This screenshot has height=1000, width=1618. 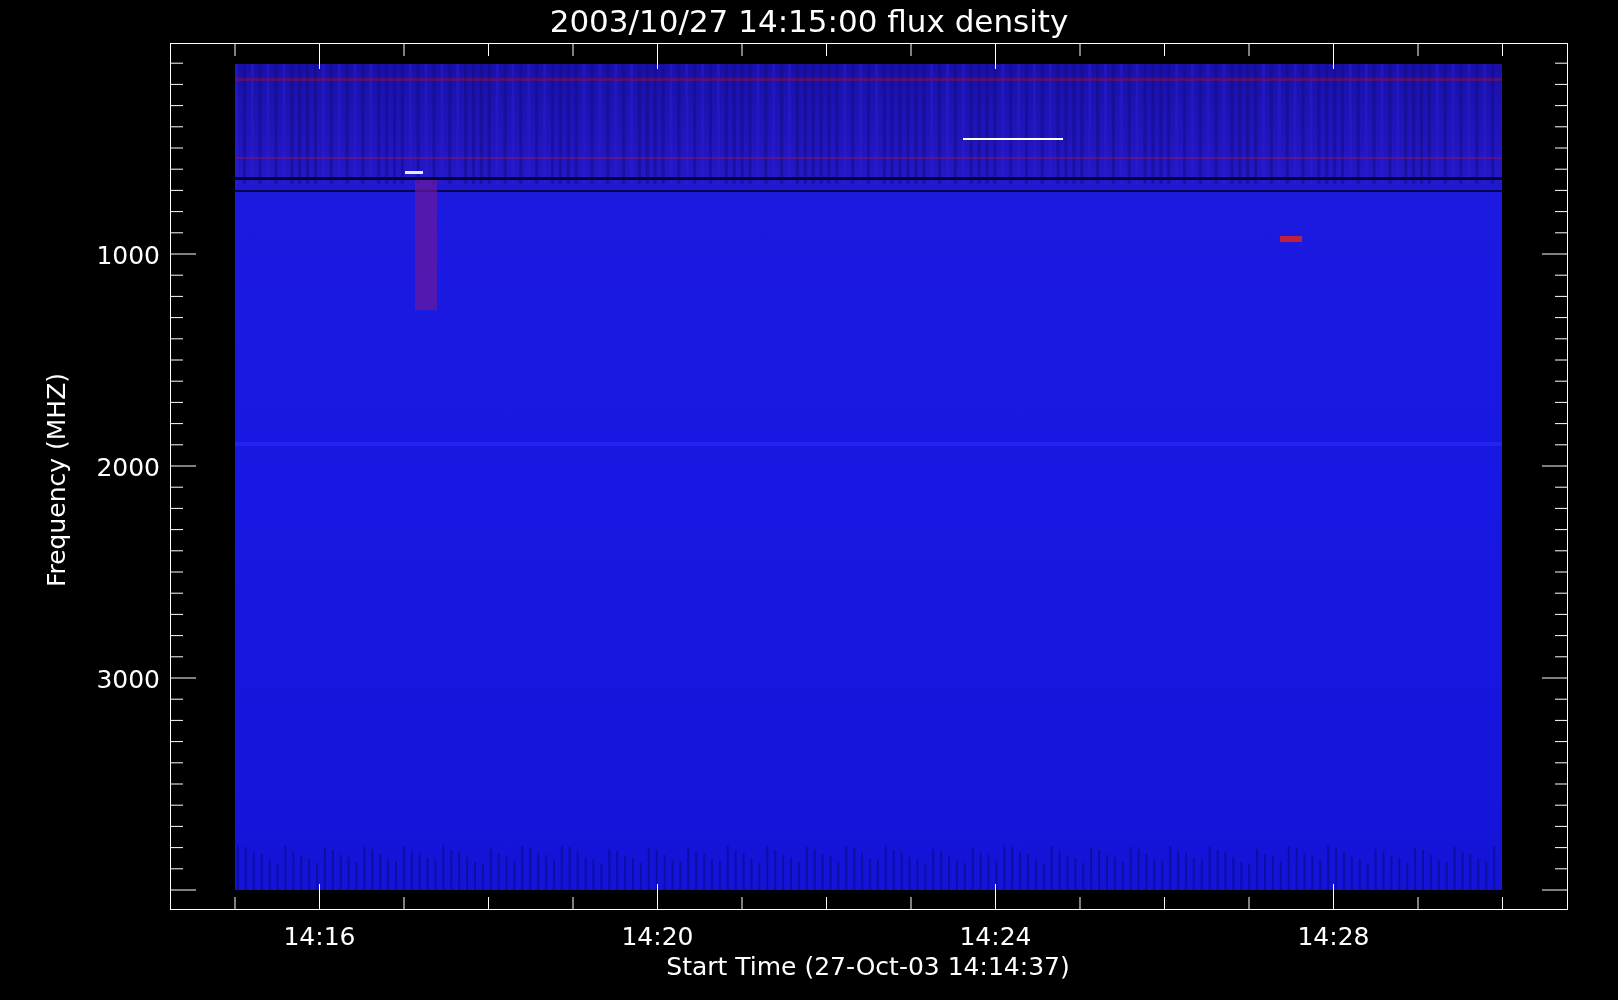 What do you see at coordinates (128, 255) in the screenshot?
I see `y-tick-label: 1000` at bounding box center [128, 255].